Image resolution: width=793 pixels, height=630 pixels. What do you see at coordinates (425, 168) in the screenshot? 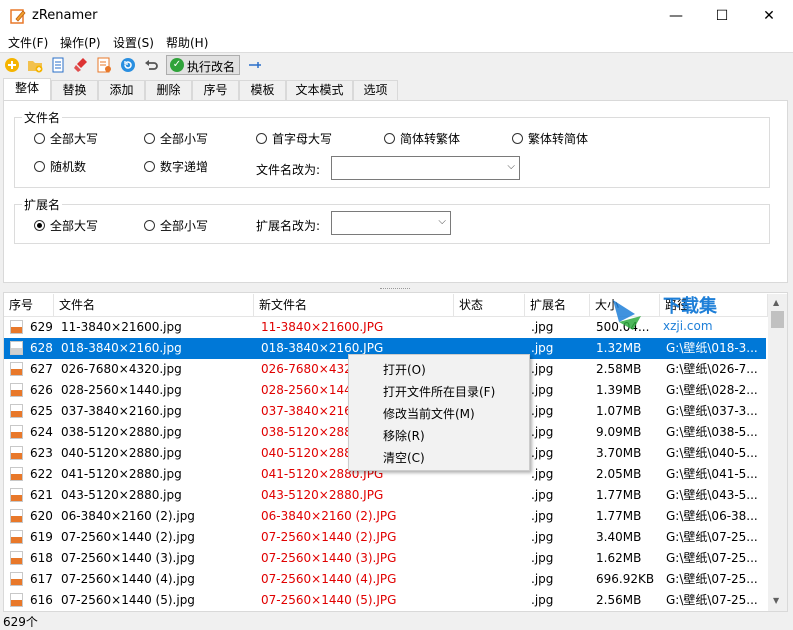
I see `filename-change-combo: ⌵` at bounding box center [425, 168].